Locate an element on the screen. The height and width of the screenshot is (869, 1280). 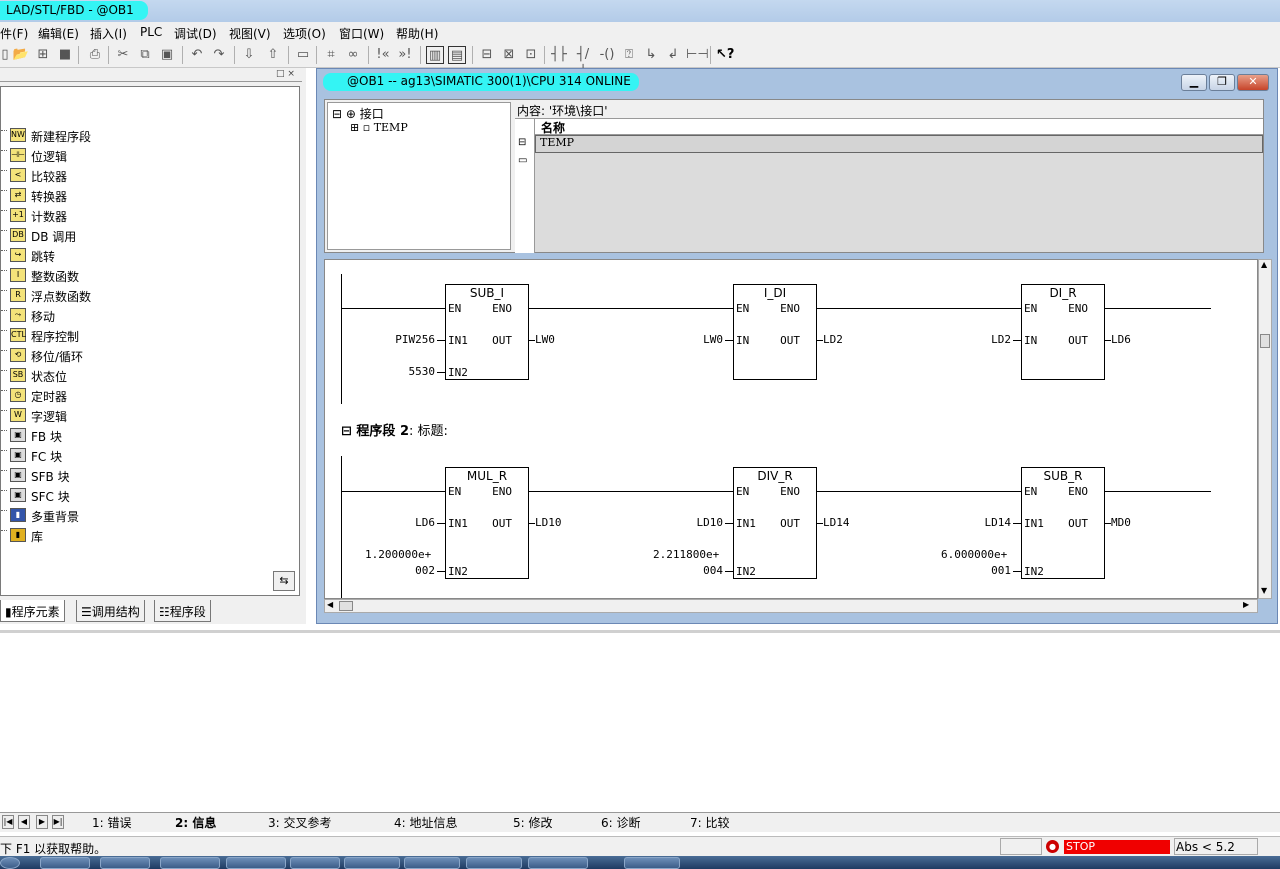
operand-in2-exponent: 001 is located at coordinates (977, 570).